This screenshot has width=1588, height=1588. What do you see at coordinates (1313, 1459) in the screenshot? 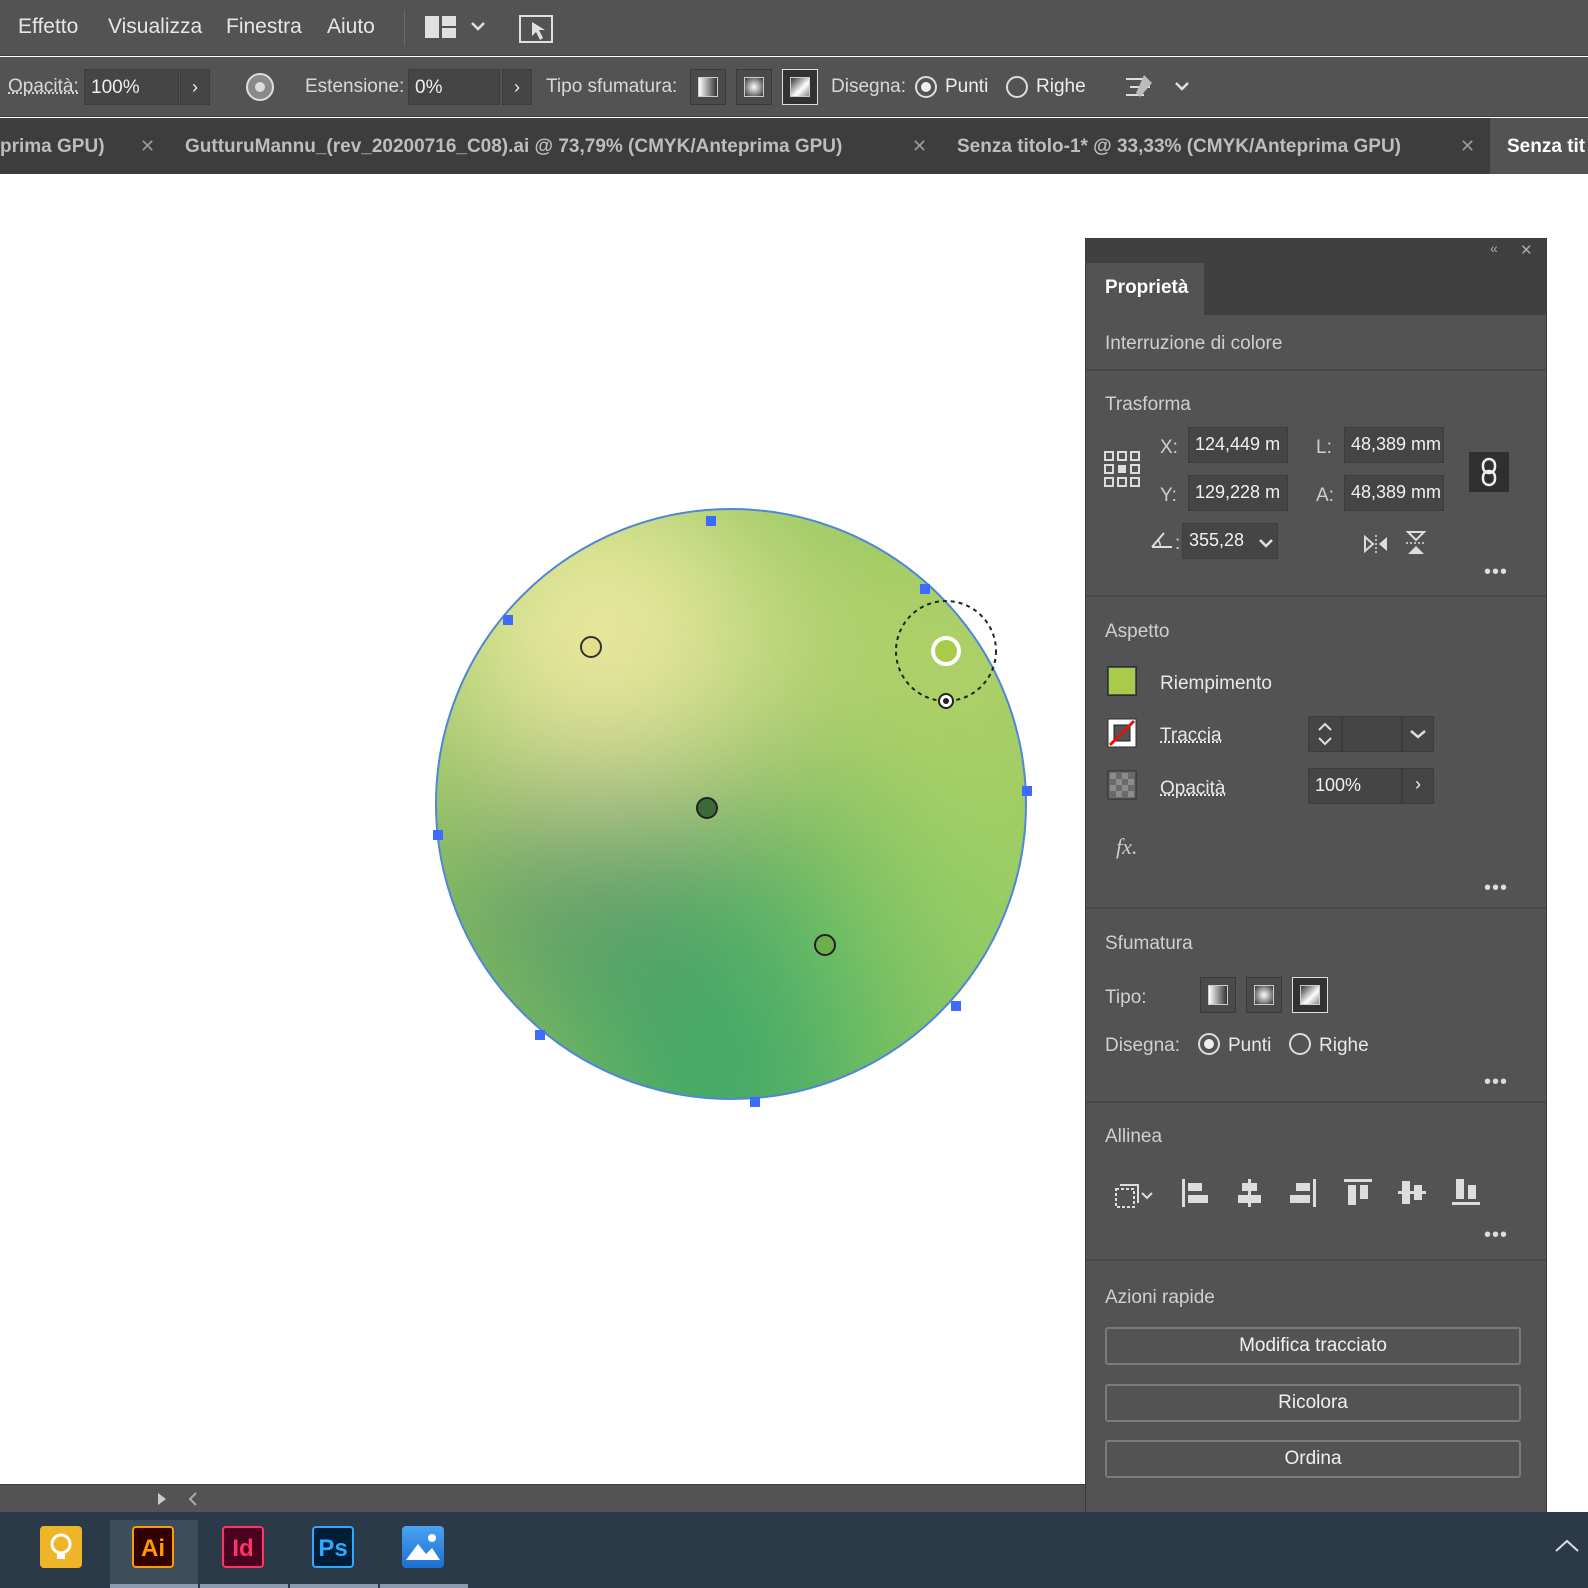
I see `arrange-button: Ordina` at bounding box center [1313, 1459].